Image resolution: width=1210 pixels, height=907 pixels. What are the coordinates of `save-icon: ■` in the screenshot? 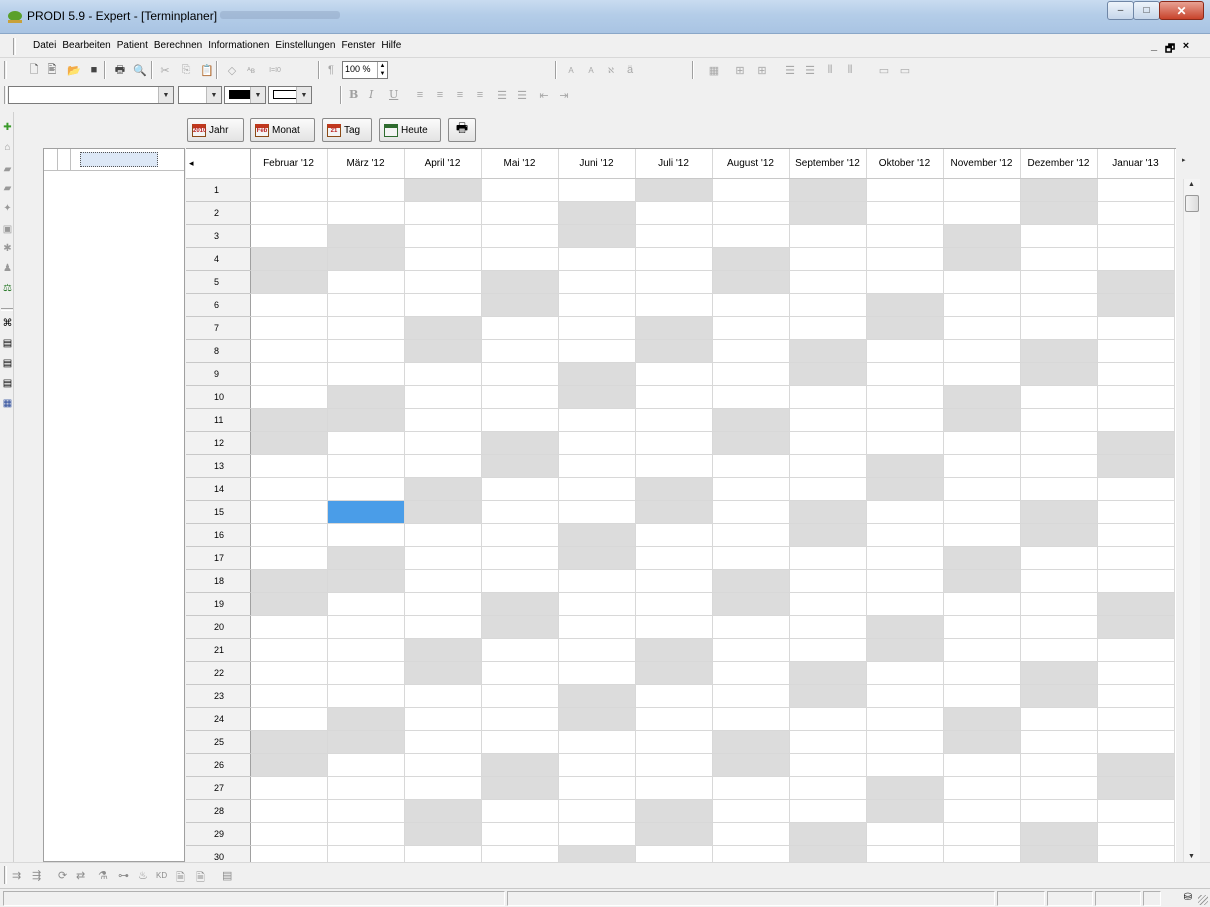 It's located at (94, 70).